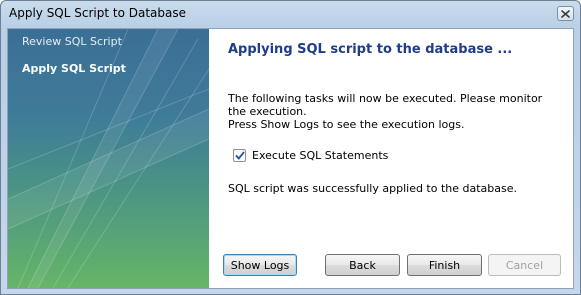 The image size is (581, 295). I want to click on cancel-button: Cancel, so click(524, 265).